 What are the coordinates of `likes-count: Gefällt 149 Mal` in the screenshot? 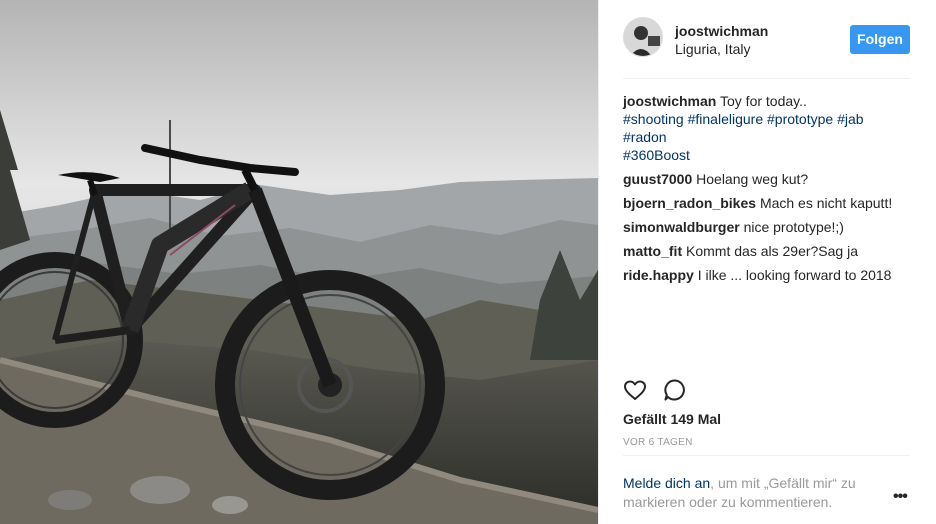 It's located at (672, 419).